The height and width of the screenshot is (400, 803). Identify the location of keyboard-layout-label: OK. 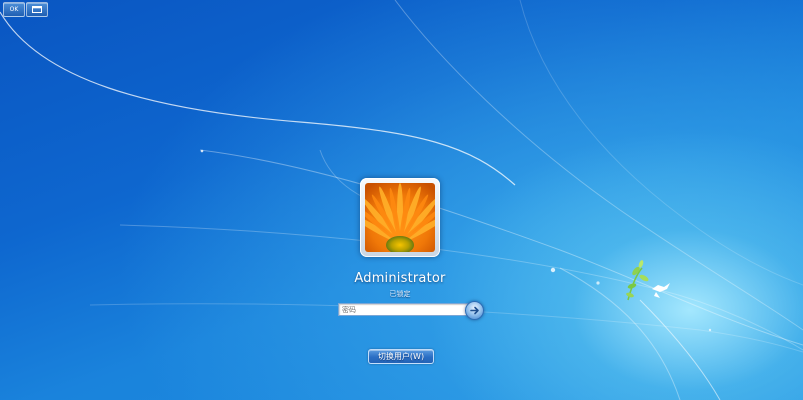
(14, 9).